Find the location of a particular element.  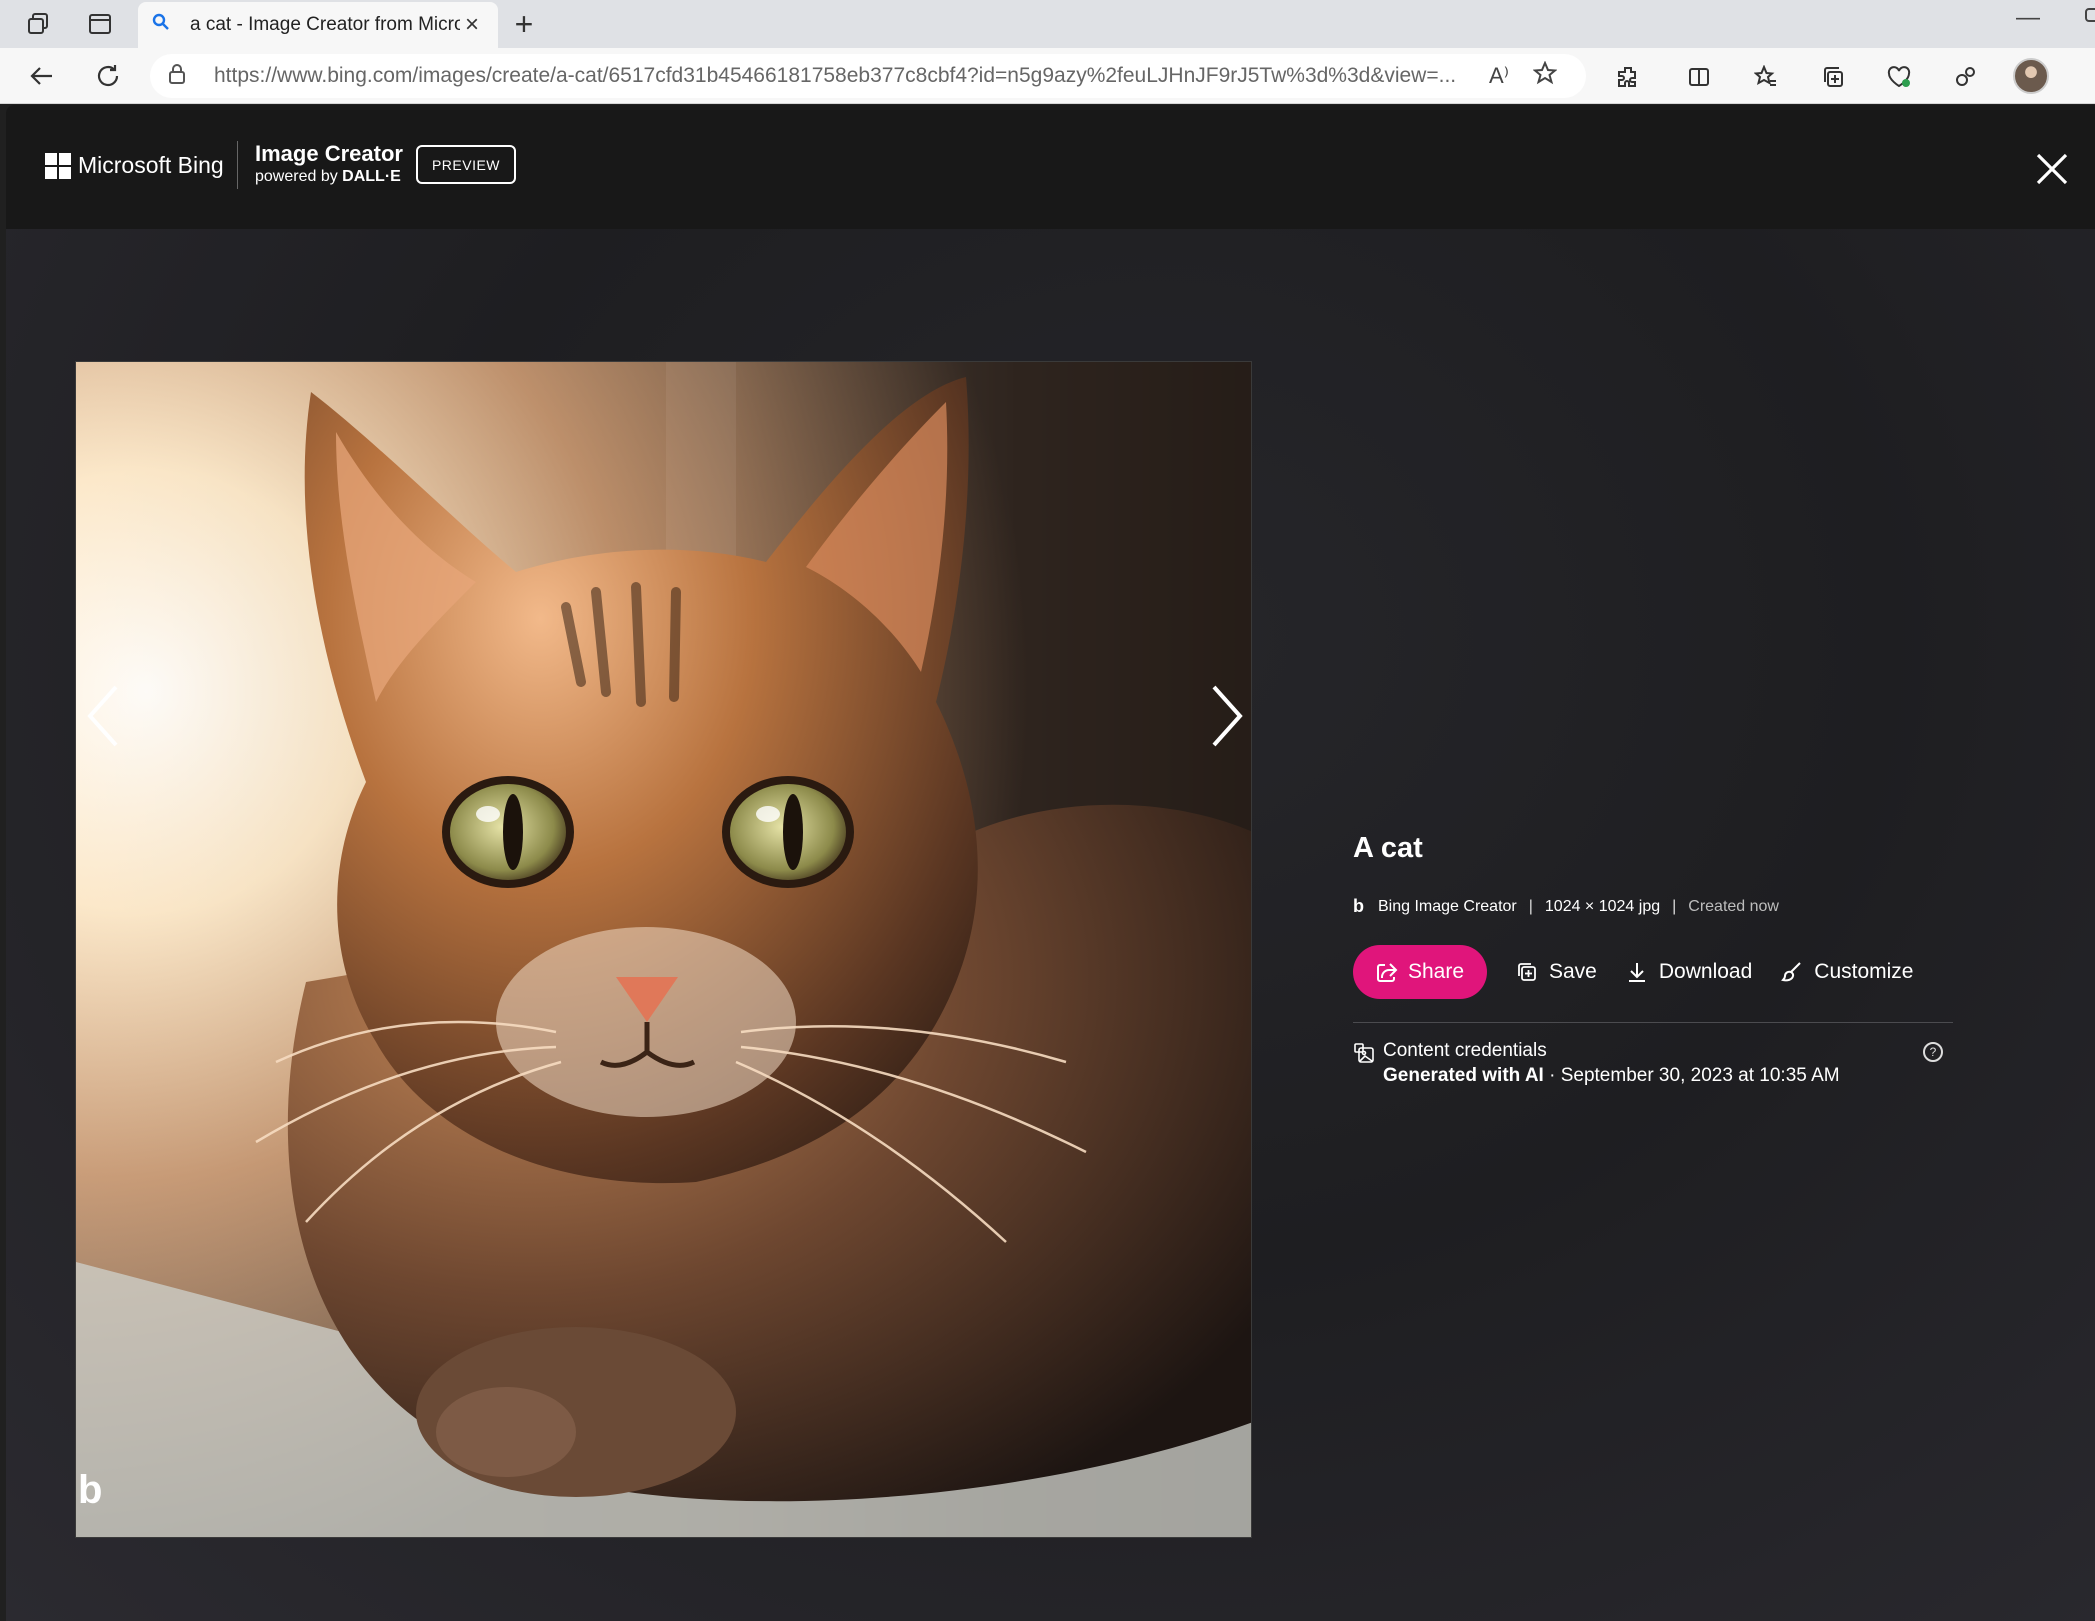

bing-watermark: b is located at coordinates (90, 1490).